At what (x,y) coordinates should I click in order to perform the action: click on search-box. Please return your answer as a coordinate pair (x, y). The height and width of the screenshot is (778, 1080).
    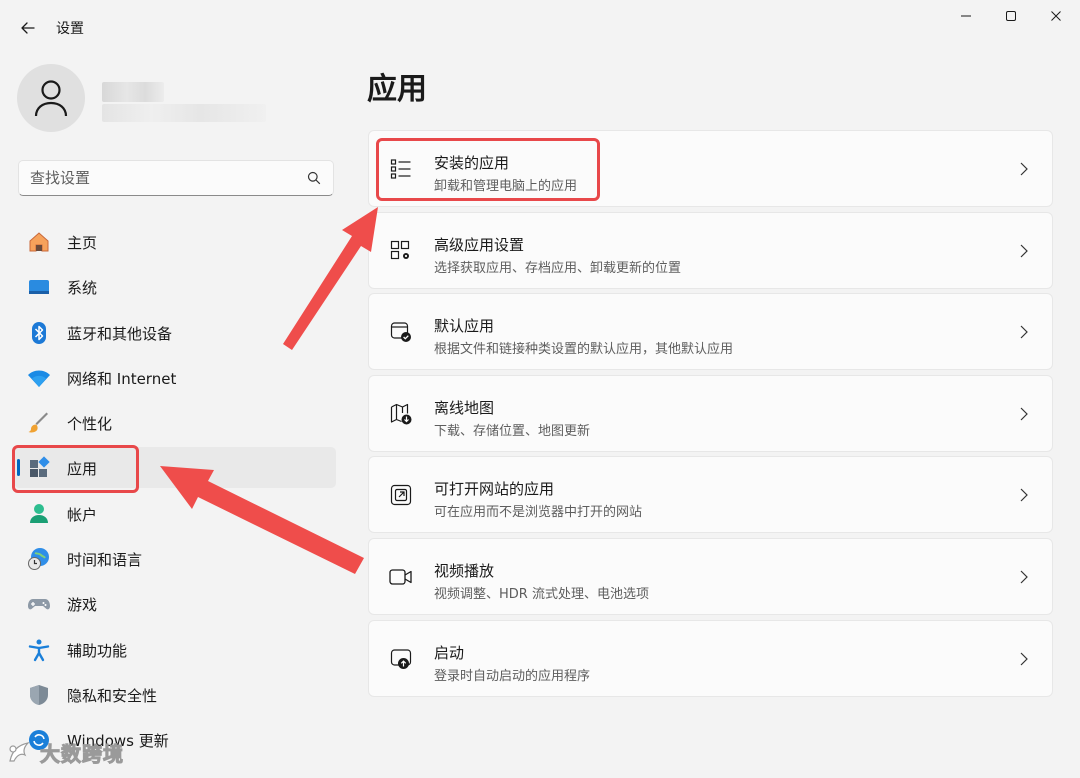
    Looking at the image, I should click on (176, 178).